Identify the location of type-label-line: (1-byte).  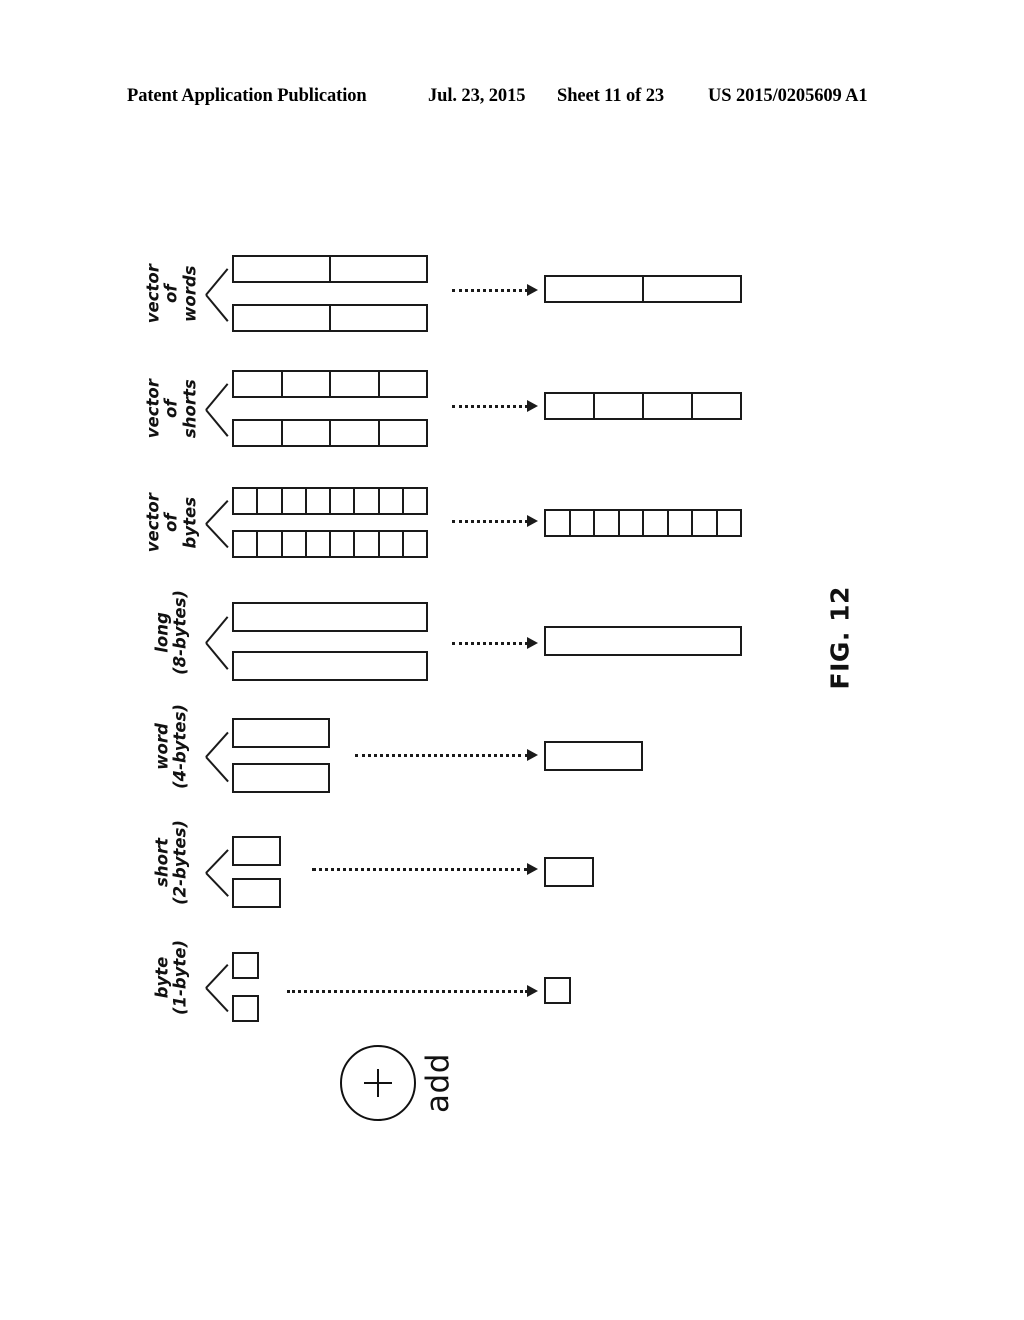
(180, 977).